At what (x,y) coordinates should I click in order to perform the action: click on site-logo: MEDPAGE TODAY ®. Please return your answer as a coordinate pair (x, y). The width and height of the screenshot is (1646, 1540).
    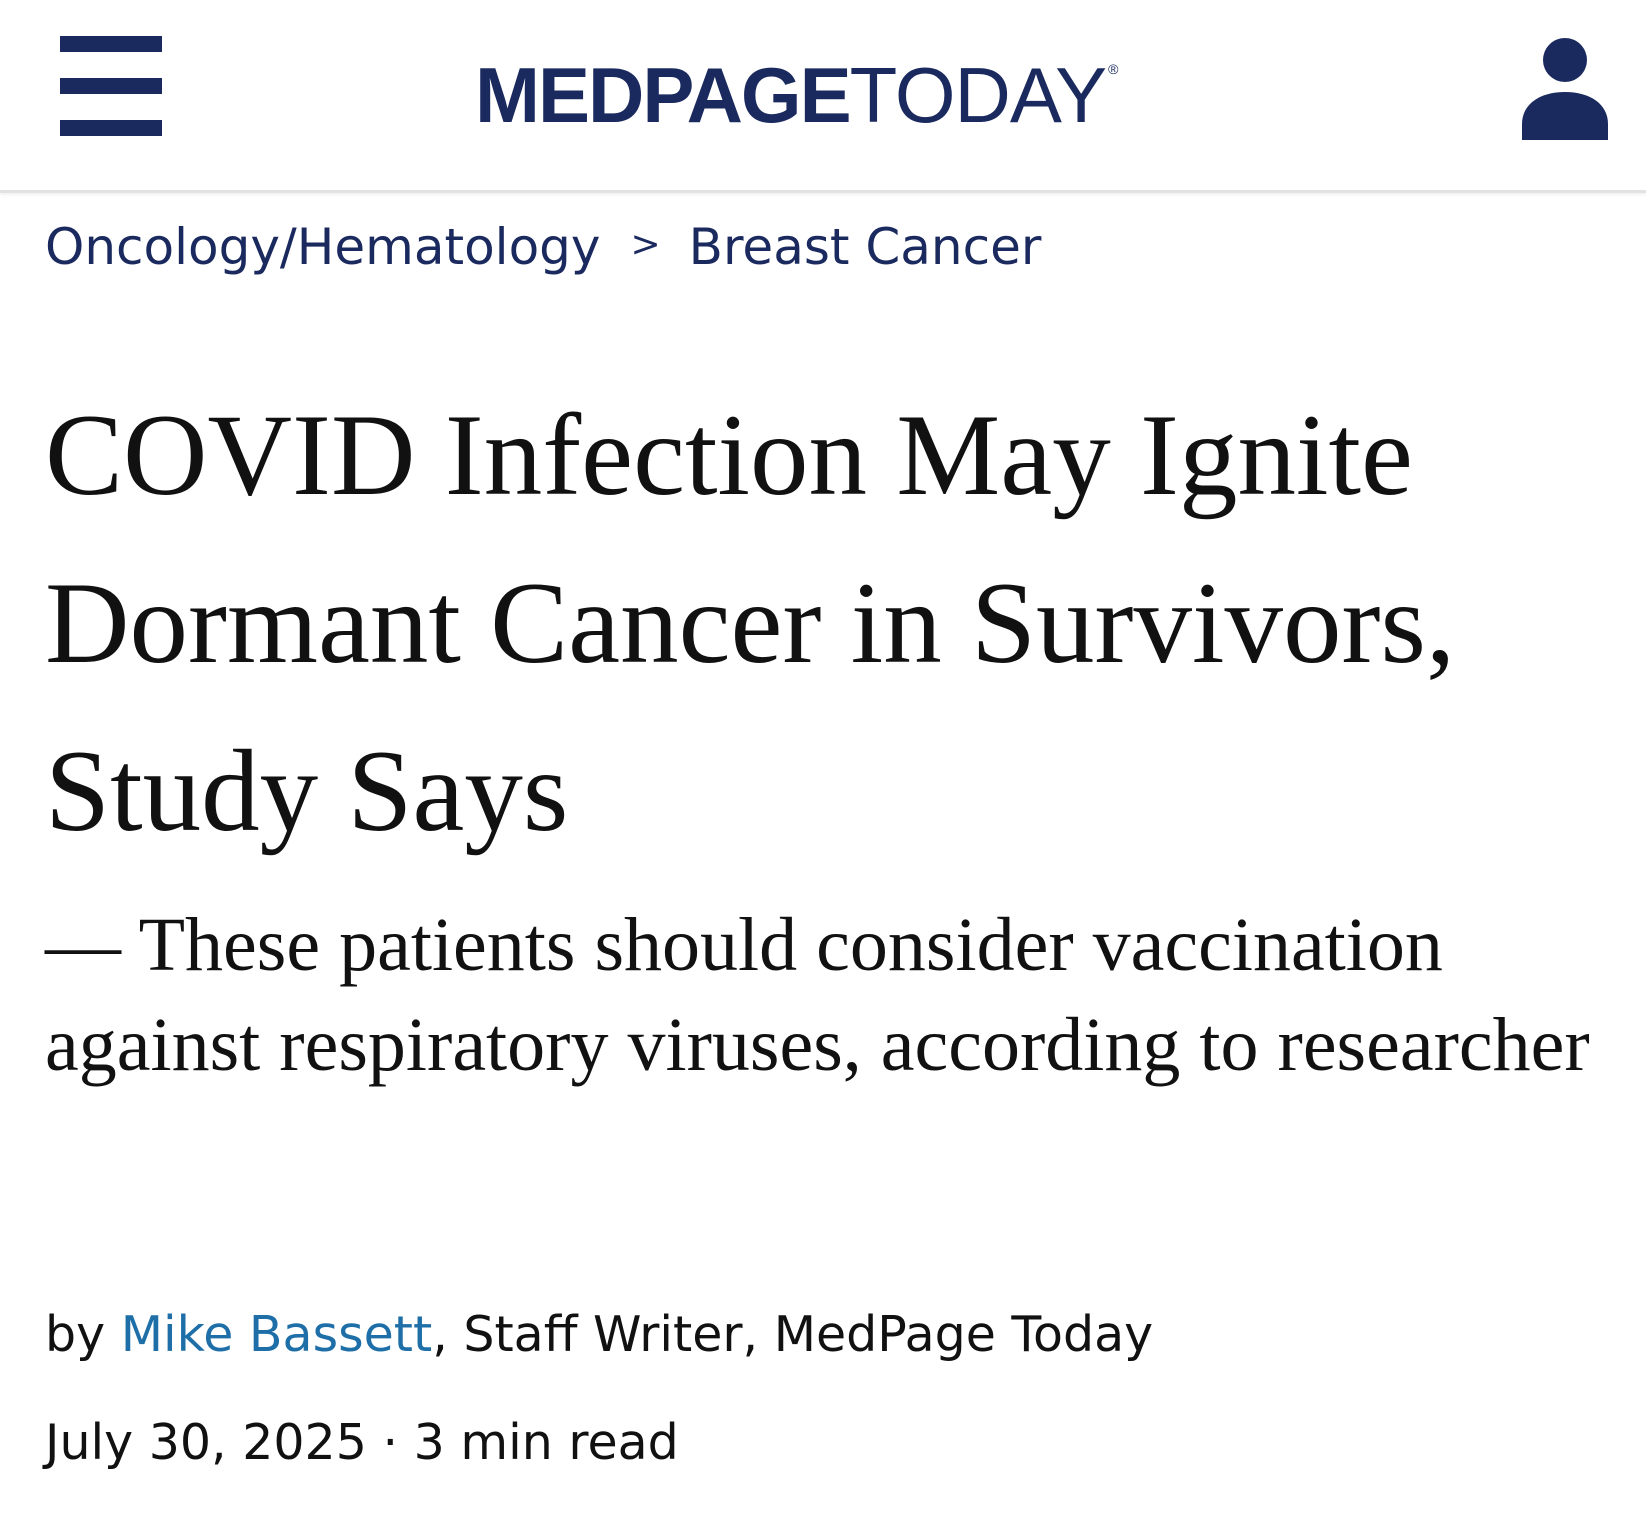
    Looking at the image, I should click on (797, 94).